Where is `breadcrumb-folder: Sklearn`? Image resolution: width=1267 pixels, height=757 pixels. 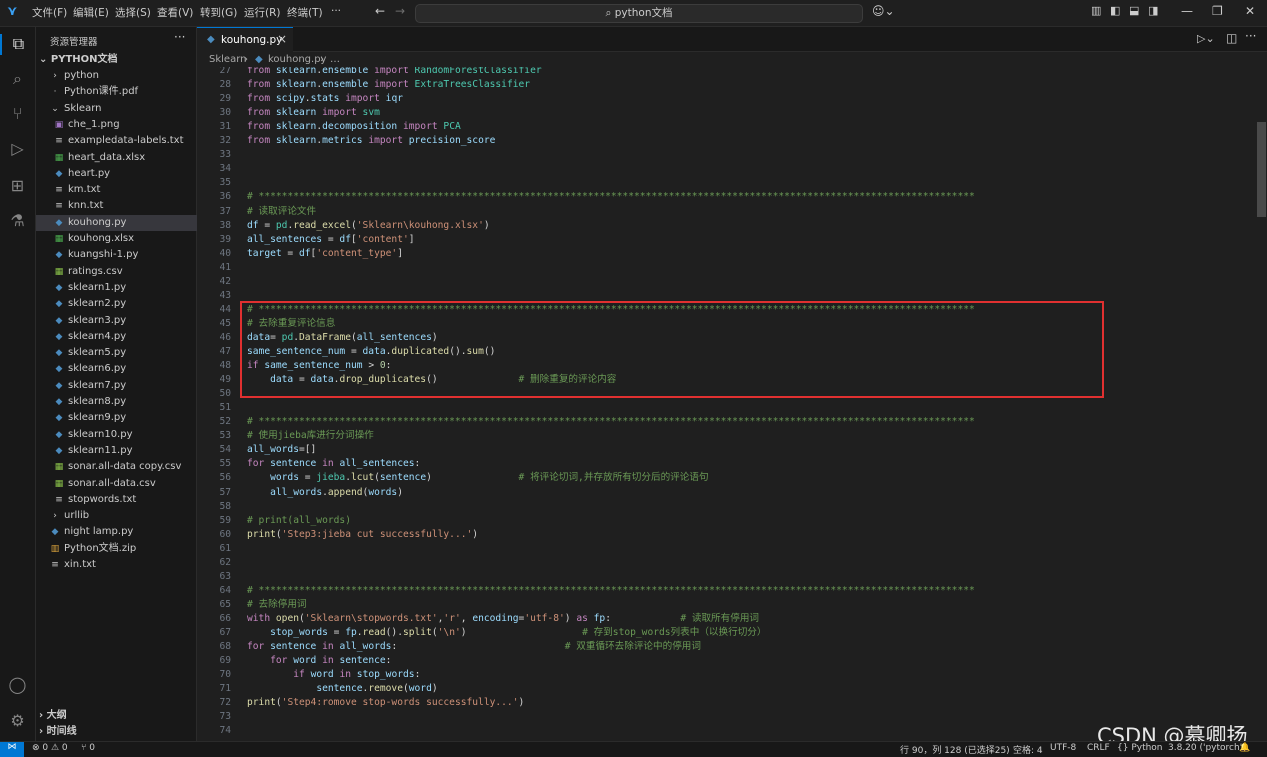
breadcrumb-folder: Sklearn is located at coordinates (227, 59).